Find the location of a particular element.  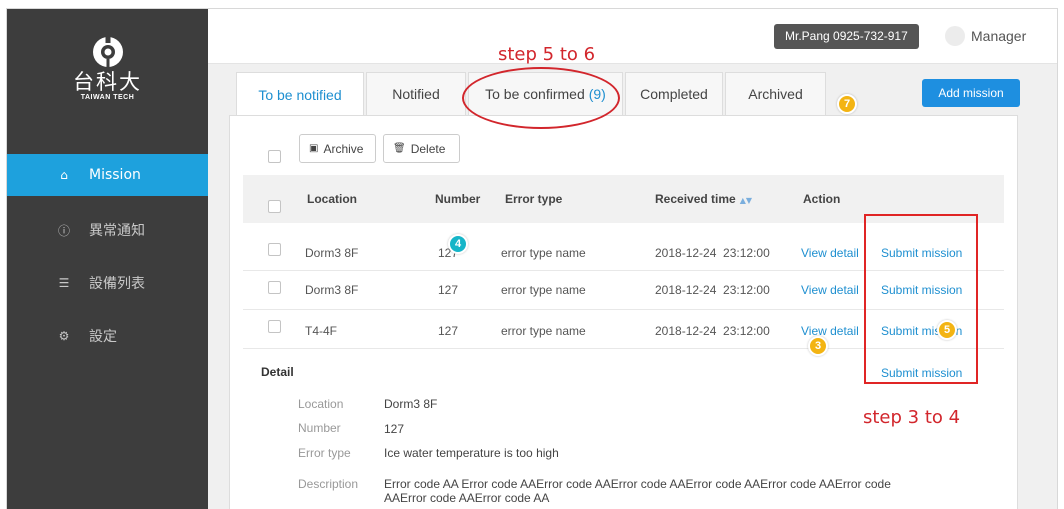

archive-button: ▣ Archive is located at coordinates (337, 148).